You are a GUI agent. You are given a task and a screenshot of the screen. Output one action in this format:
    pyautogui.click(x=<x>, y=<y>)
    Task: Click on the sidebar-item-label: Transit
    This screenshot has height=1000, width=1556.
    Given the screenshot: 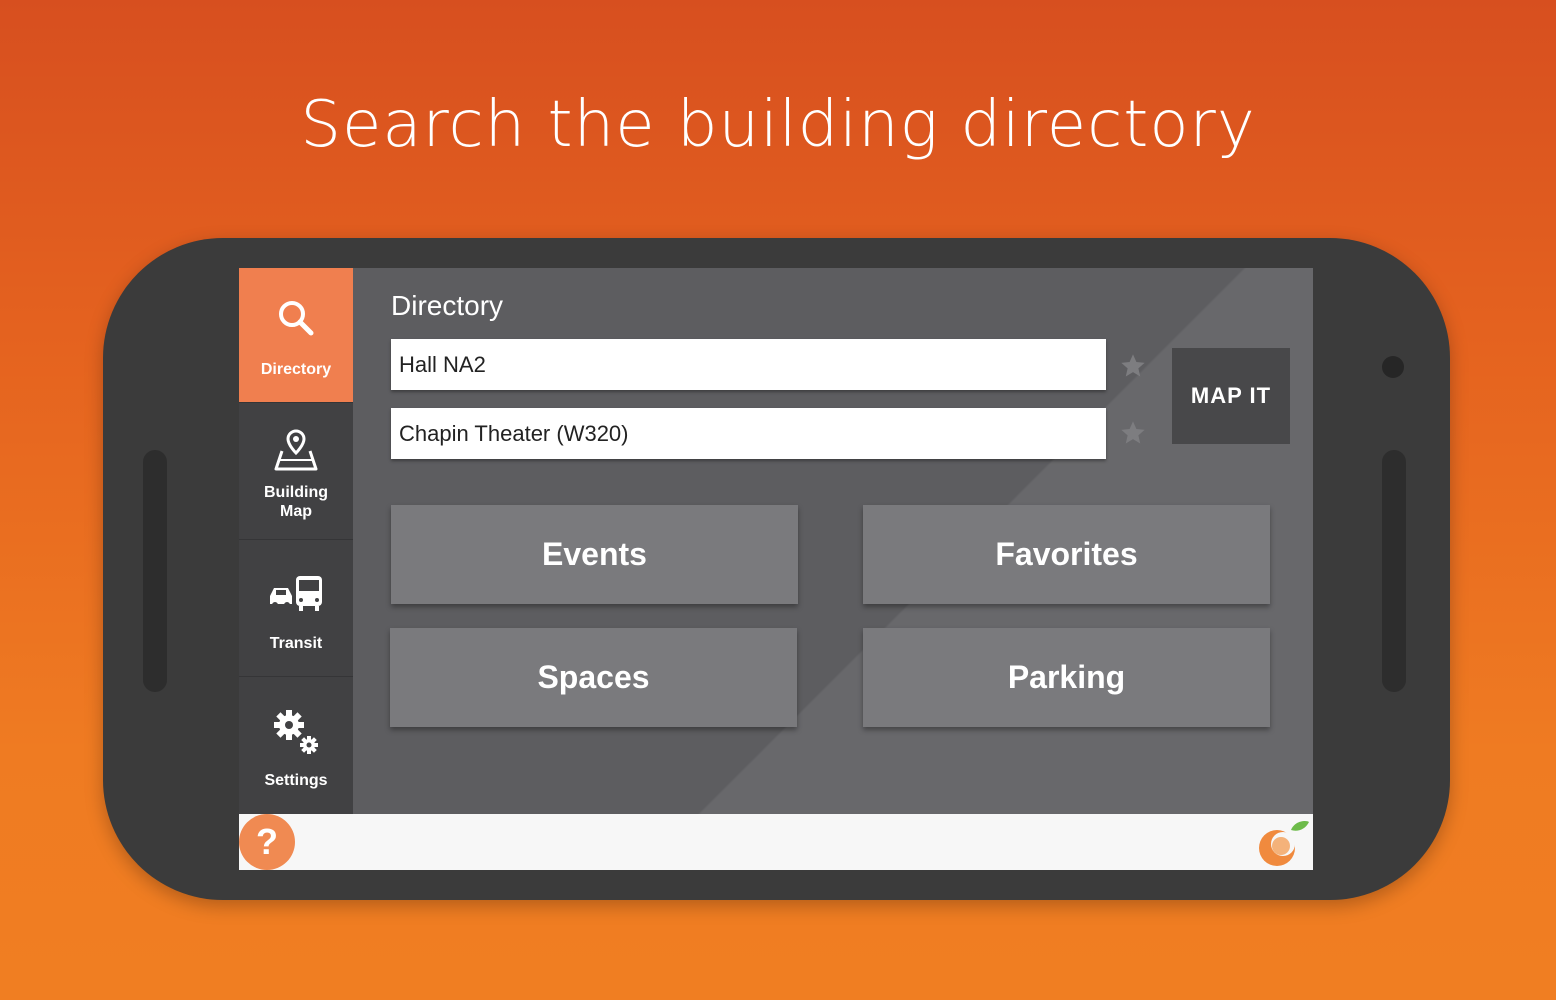 What is the action you would take?
    pyautogui.click(x=296, y=643)
    